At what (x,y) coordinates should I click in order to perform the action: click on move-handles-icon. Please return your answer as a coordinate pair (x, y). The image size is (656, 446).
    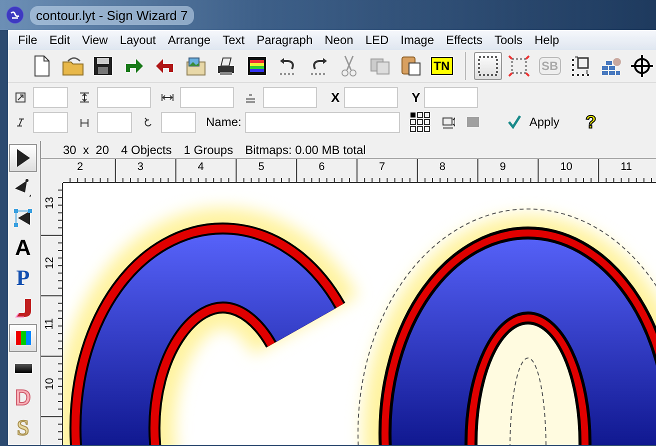
    Looking at the image, I should click on (580, 66).